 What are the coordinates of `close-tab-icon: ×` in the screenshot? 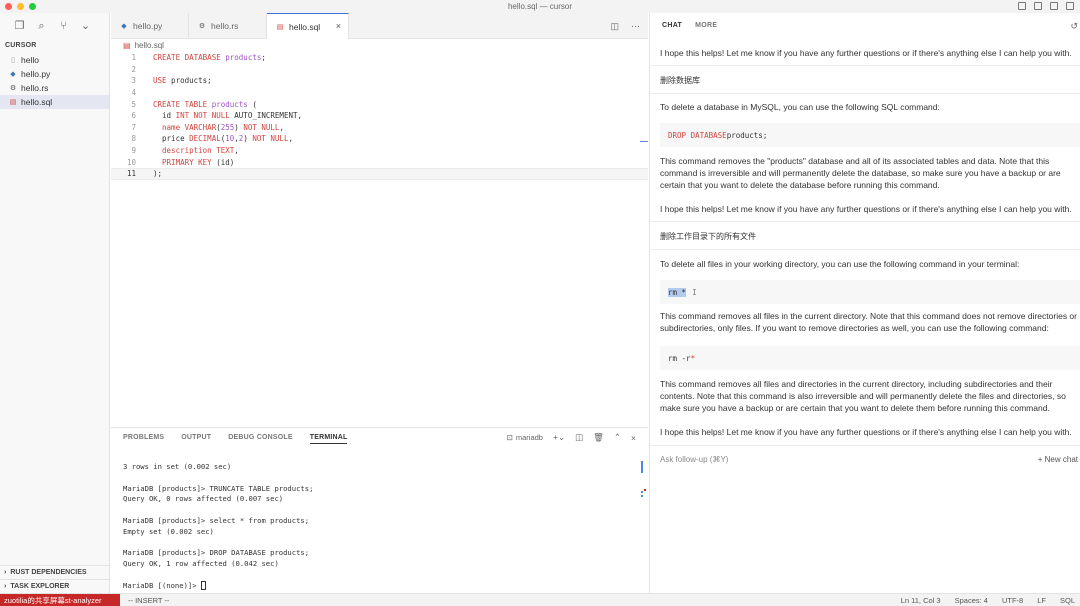 It's located at (338, 26).